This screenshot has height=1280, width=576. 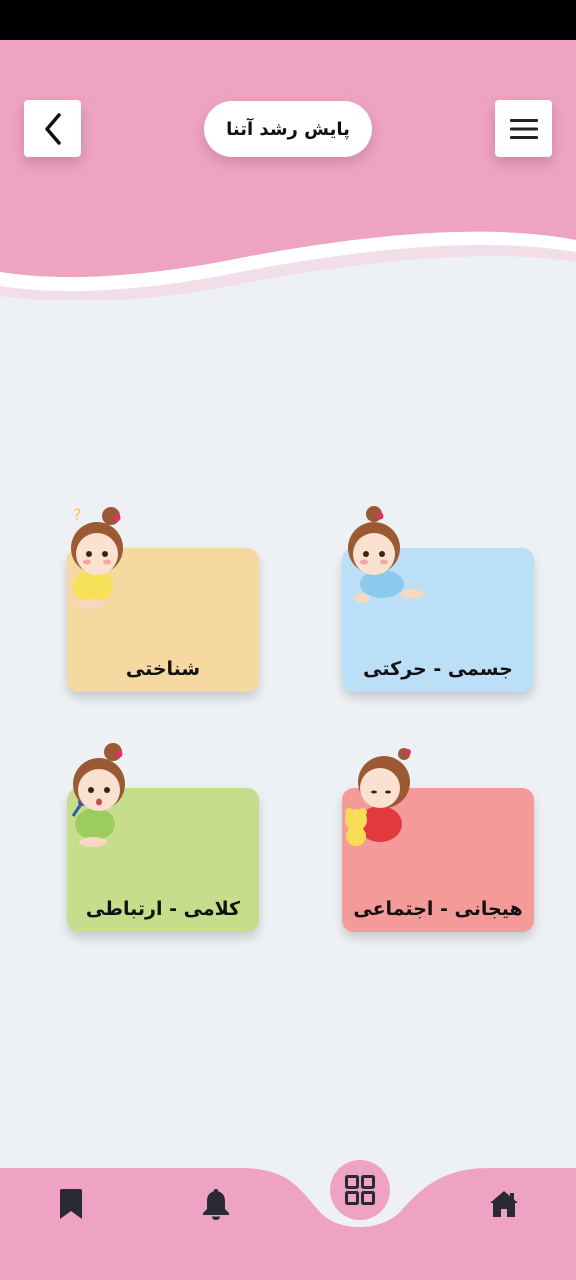 I want to click on hamburger-menu-icon, so click(x=523, y=128).